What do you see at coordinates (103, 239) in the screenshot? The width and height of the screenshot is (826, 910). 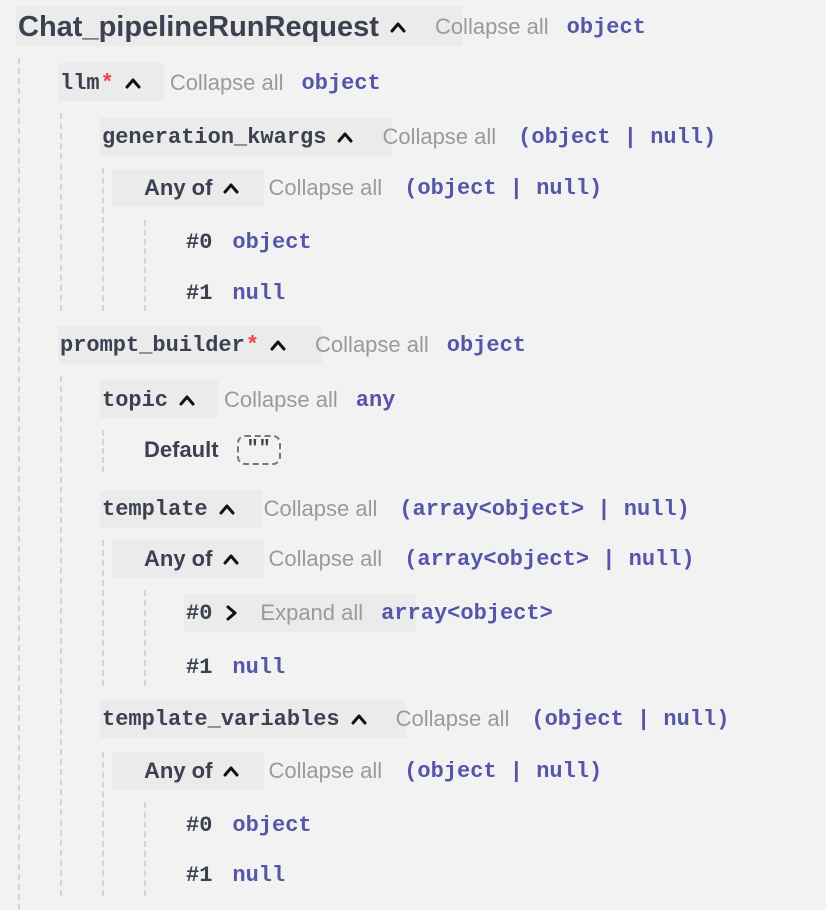 I see `generation-kwargs-indent-guide` at bounding box center [103, 239].